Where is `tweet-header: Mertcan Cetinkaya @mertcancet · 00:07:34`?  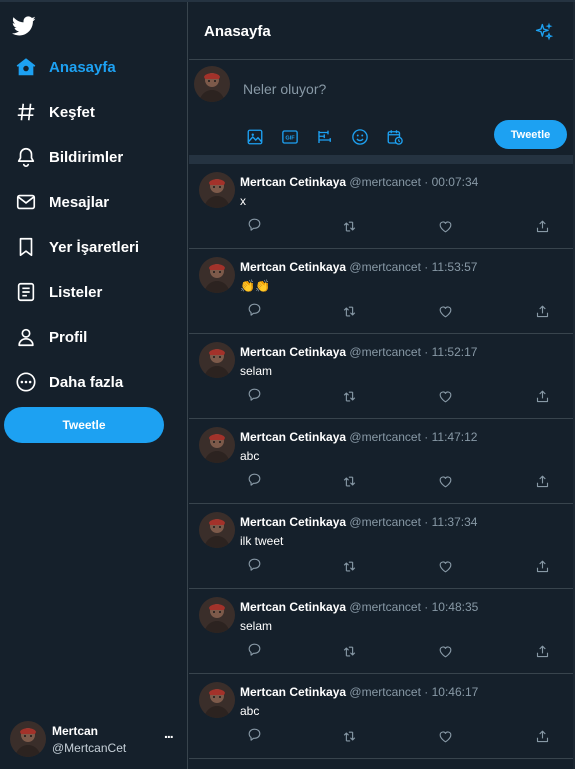
tweet-header: Mertcan Cetinkaya @mertcancet · 00:07:34 is located at coordinates (359, 182).